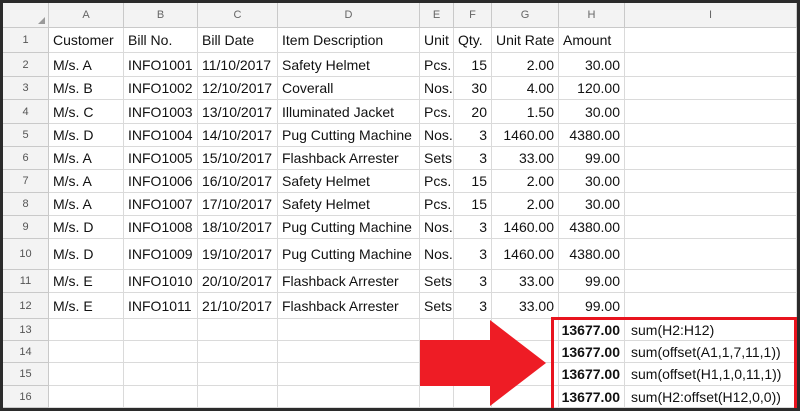 This screenshot has height=411, width=800. What do you see at coordinates (238, 204) in the screenshot?
I see `cell-c8: 17/10/2017` at bounding box center [238, 204].